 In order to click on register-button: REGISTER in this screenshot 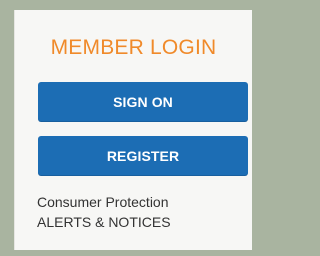, I will do `click(143, 156)`.